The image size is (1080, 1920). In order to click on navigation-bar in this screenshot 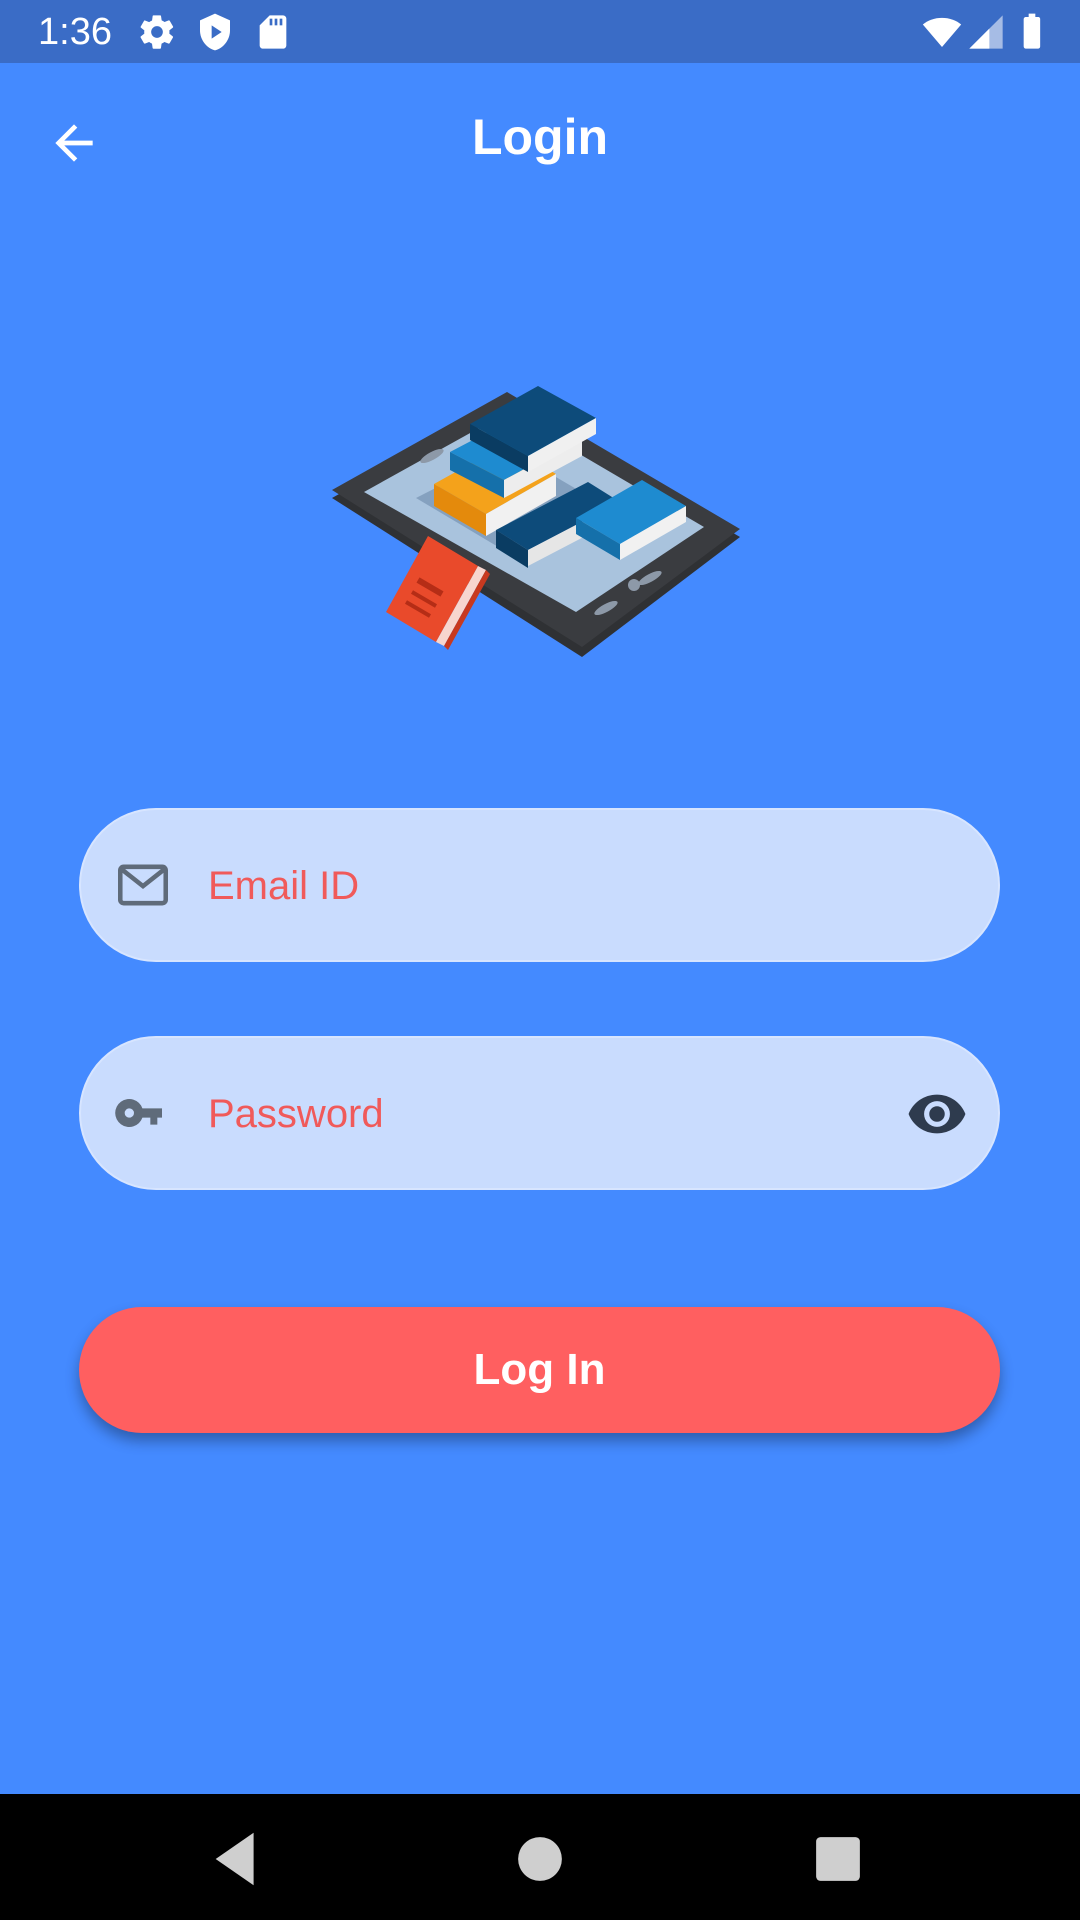, I will do `click(540, 1857)`.